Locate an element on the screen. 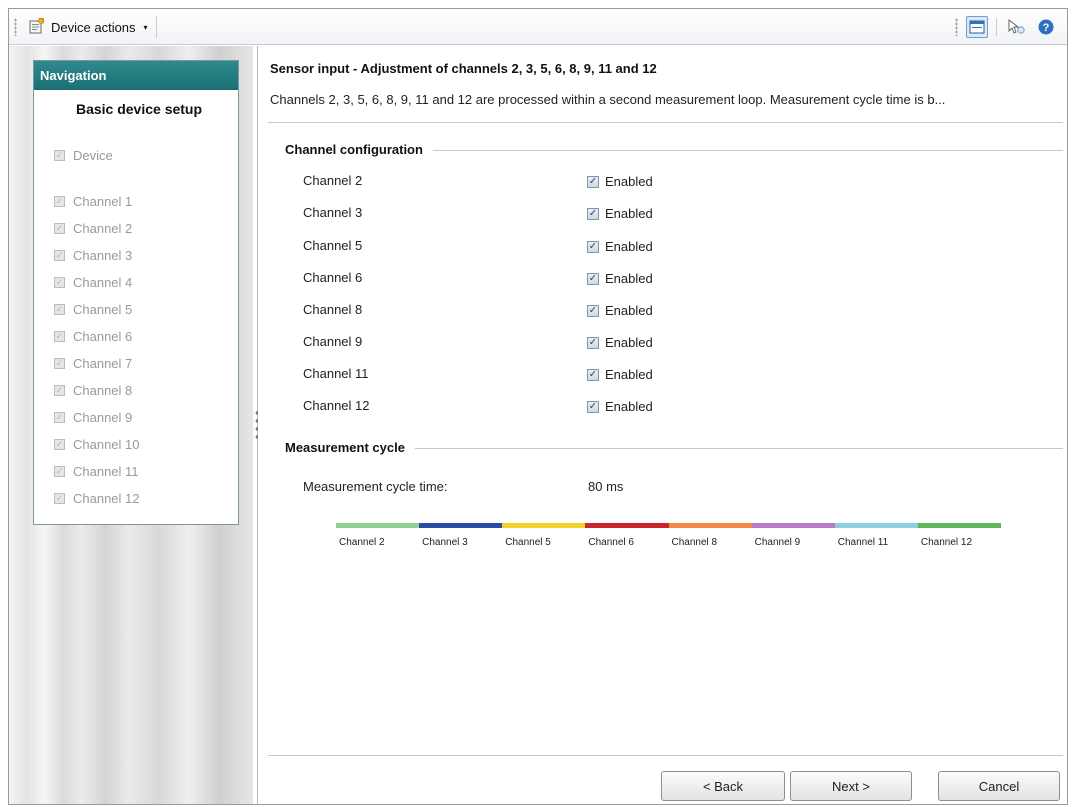  nav-item-label: Channel 11 is located at coordinates (106, 471).